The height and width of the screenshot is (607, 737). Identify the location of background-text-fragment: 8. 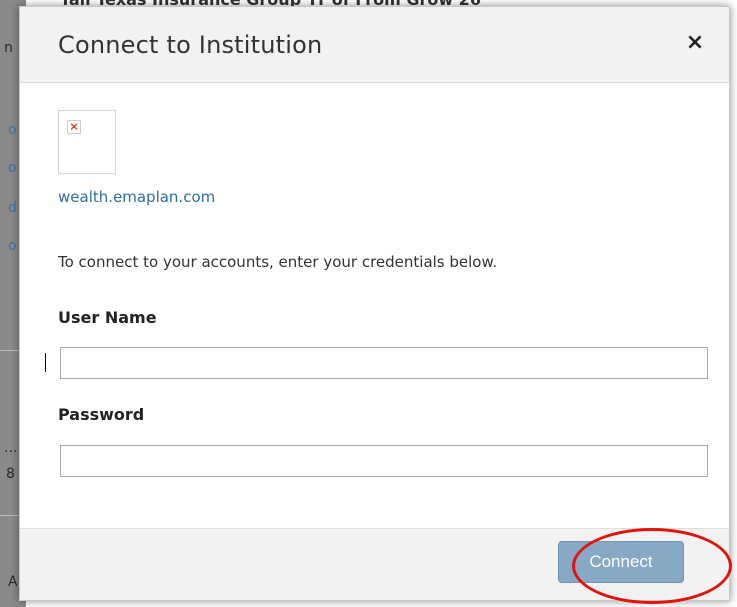
(10, 474).